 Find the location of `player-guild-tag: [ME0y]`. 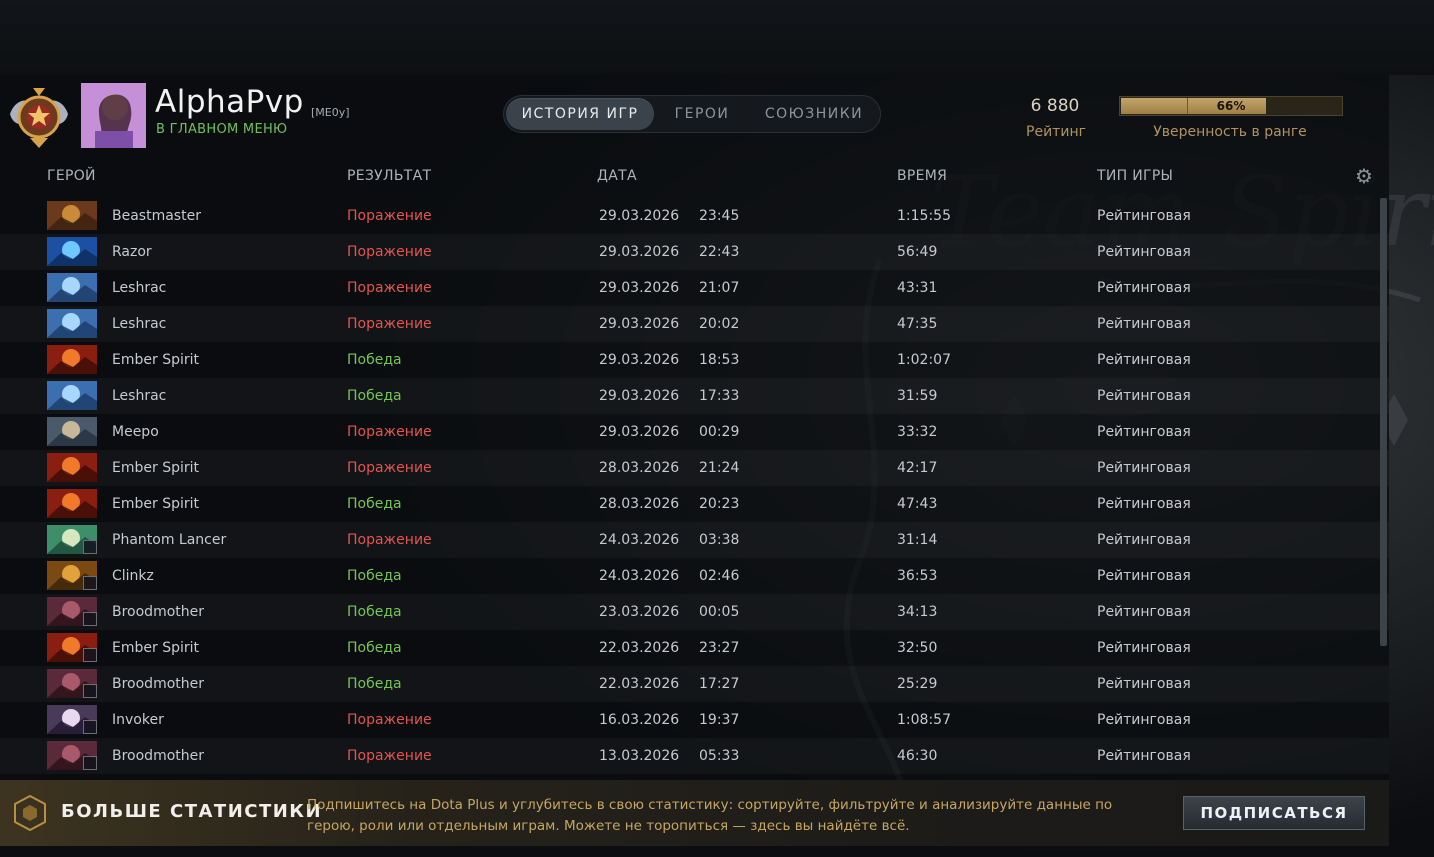

player-guild-tag: [ME0y] is located at coordinates (330, 112).